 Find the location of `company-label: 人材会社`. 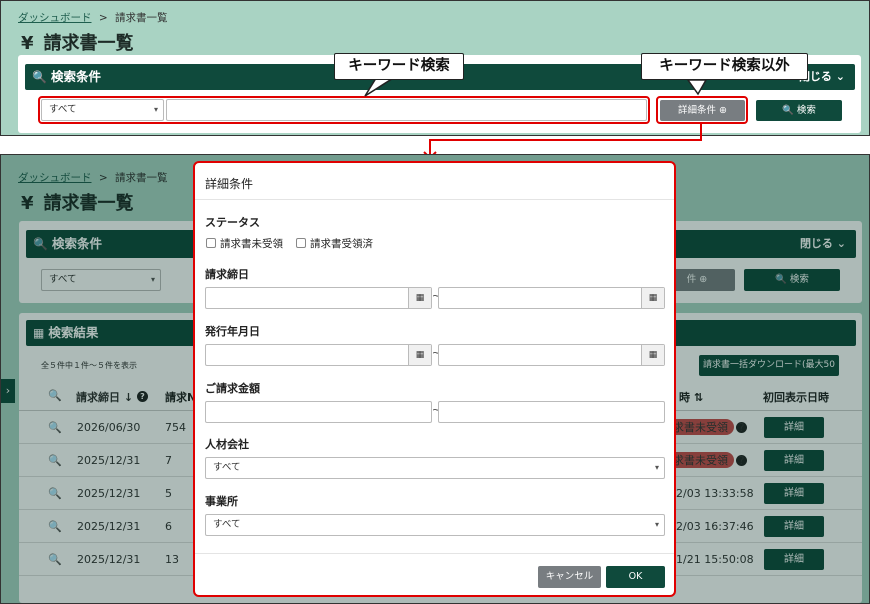

company-label: 人材会社 is located at coordinates (227, 444).